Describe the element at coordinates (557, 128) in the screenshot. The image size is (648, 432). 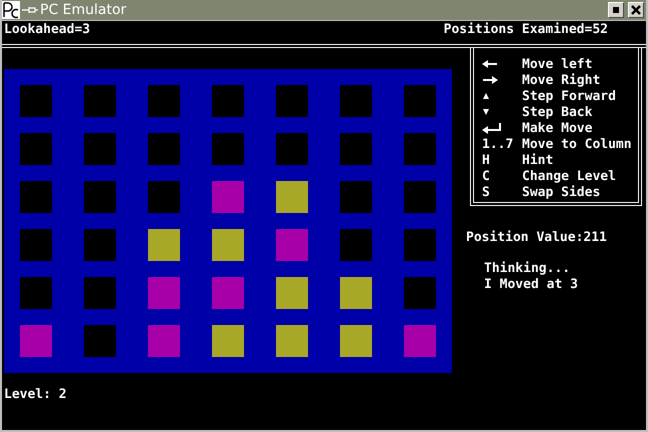
I see `help-action: Make Move` at that location.